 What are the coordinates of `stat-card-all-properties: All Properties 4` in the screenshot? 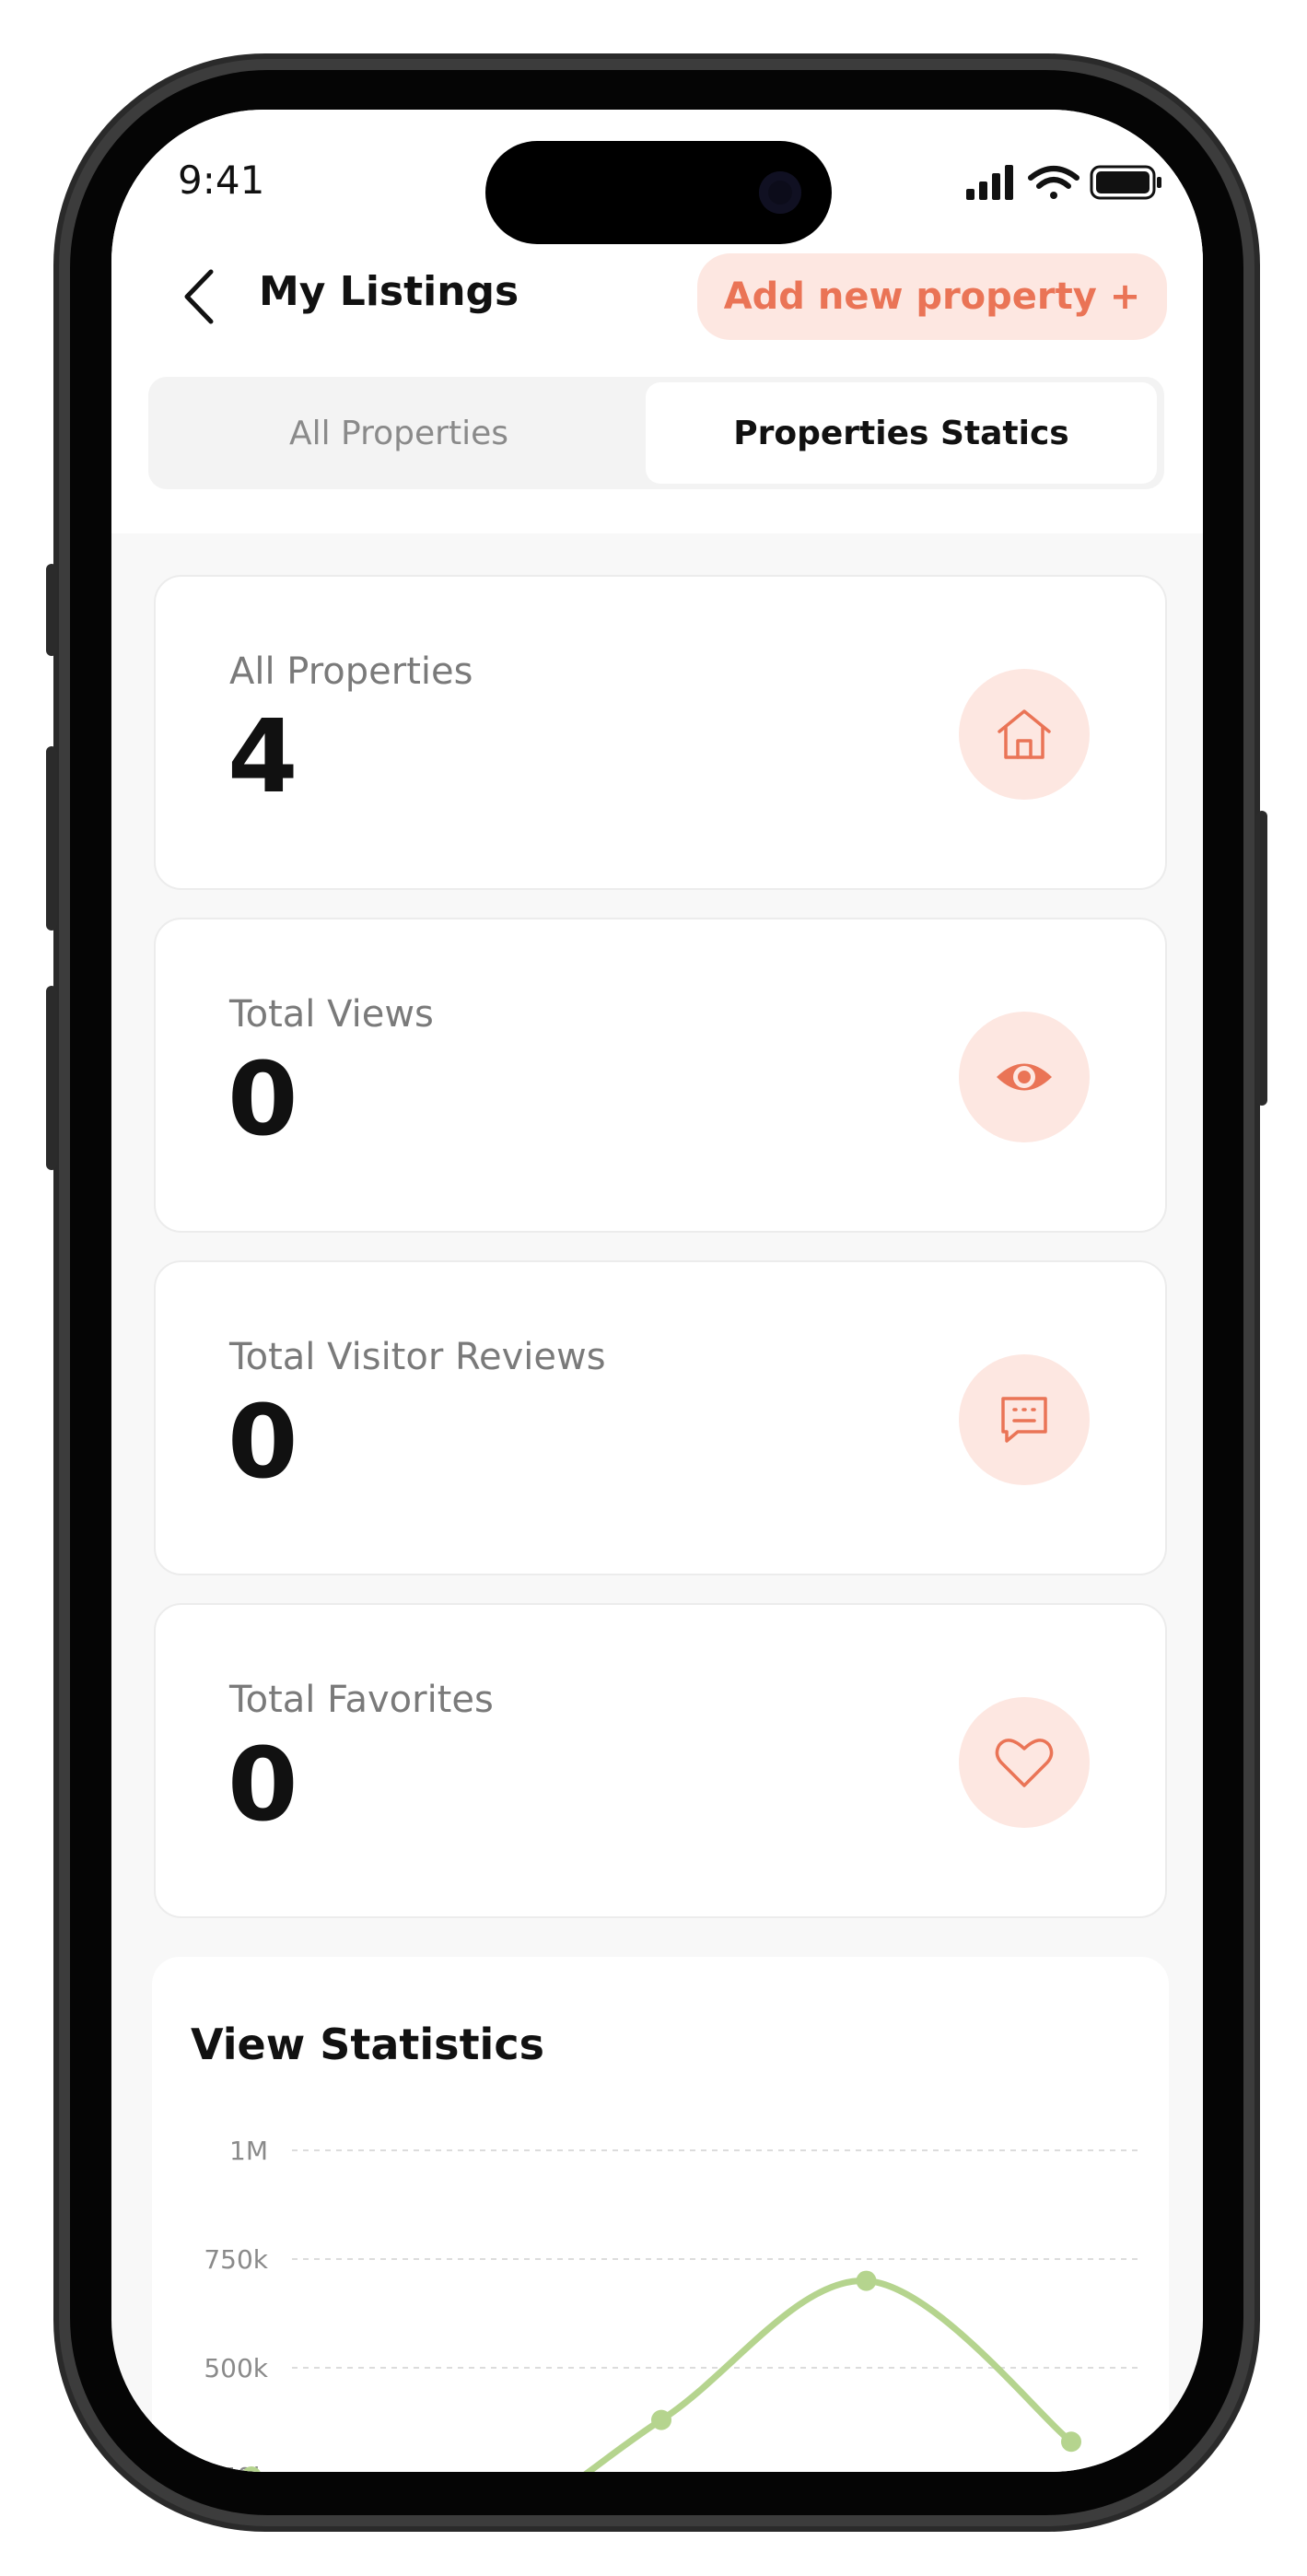 It's located at (660, 732).